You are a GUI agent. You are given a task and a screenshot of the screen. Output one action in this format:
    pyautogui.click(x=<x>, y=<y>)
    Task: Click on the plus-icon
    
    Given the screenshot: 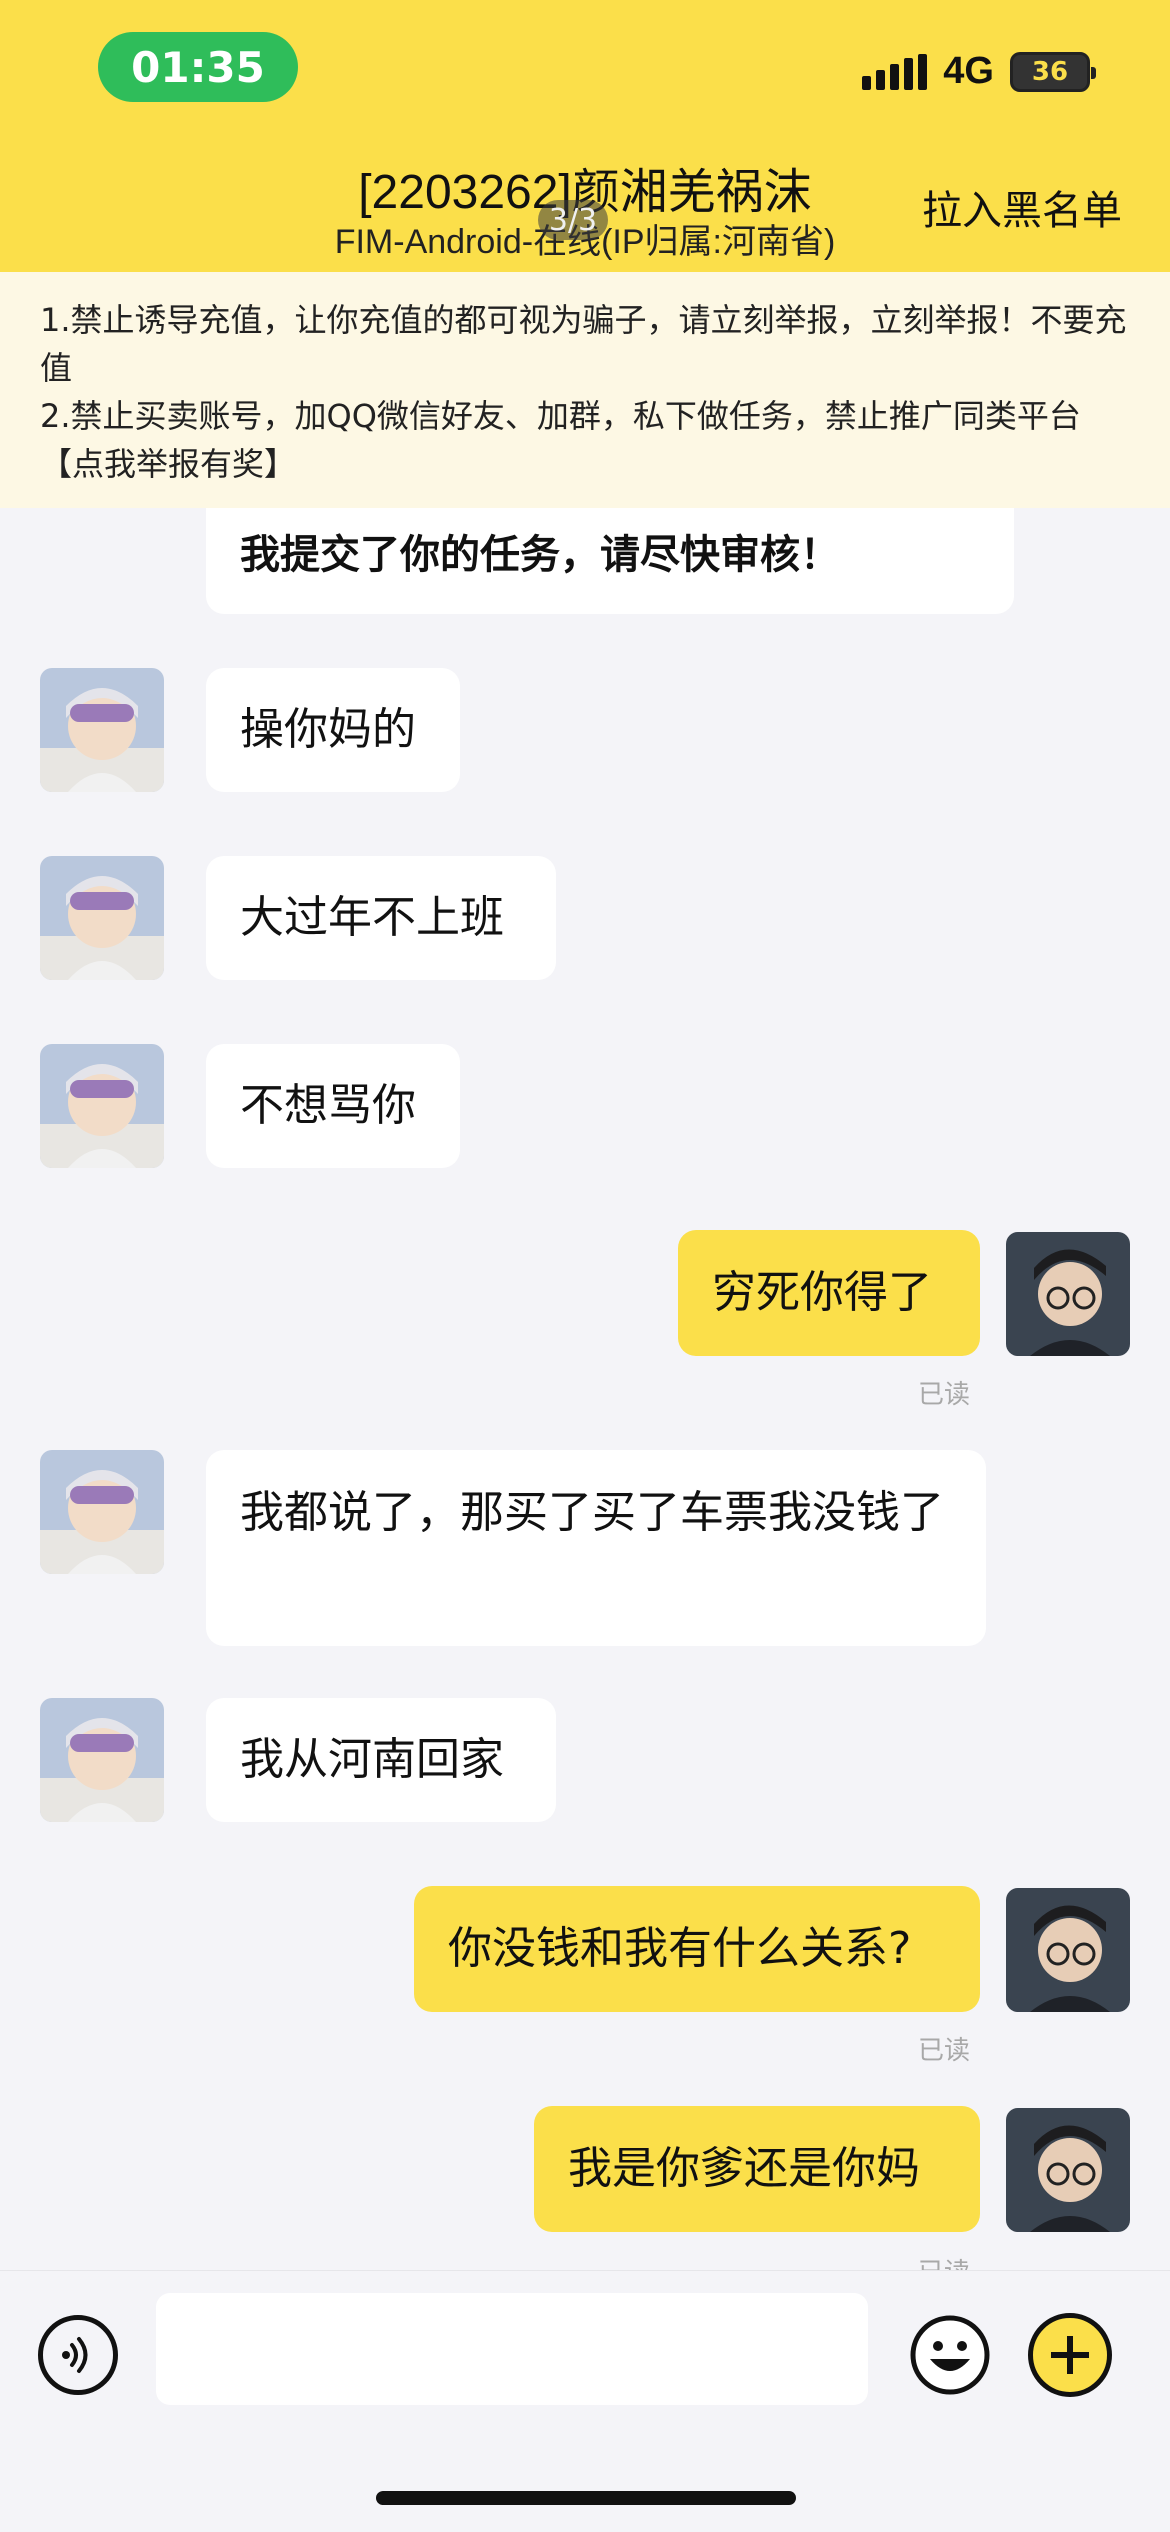 What is the action you would take?
    pyautogui.click(x=1070, y=2355)
    